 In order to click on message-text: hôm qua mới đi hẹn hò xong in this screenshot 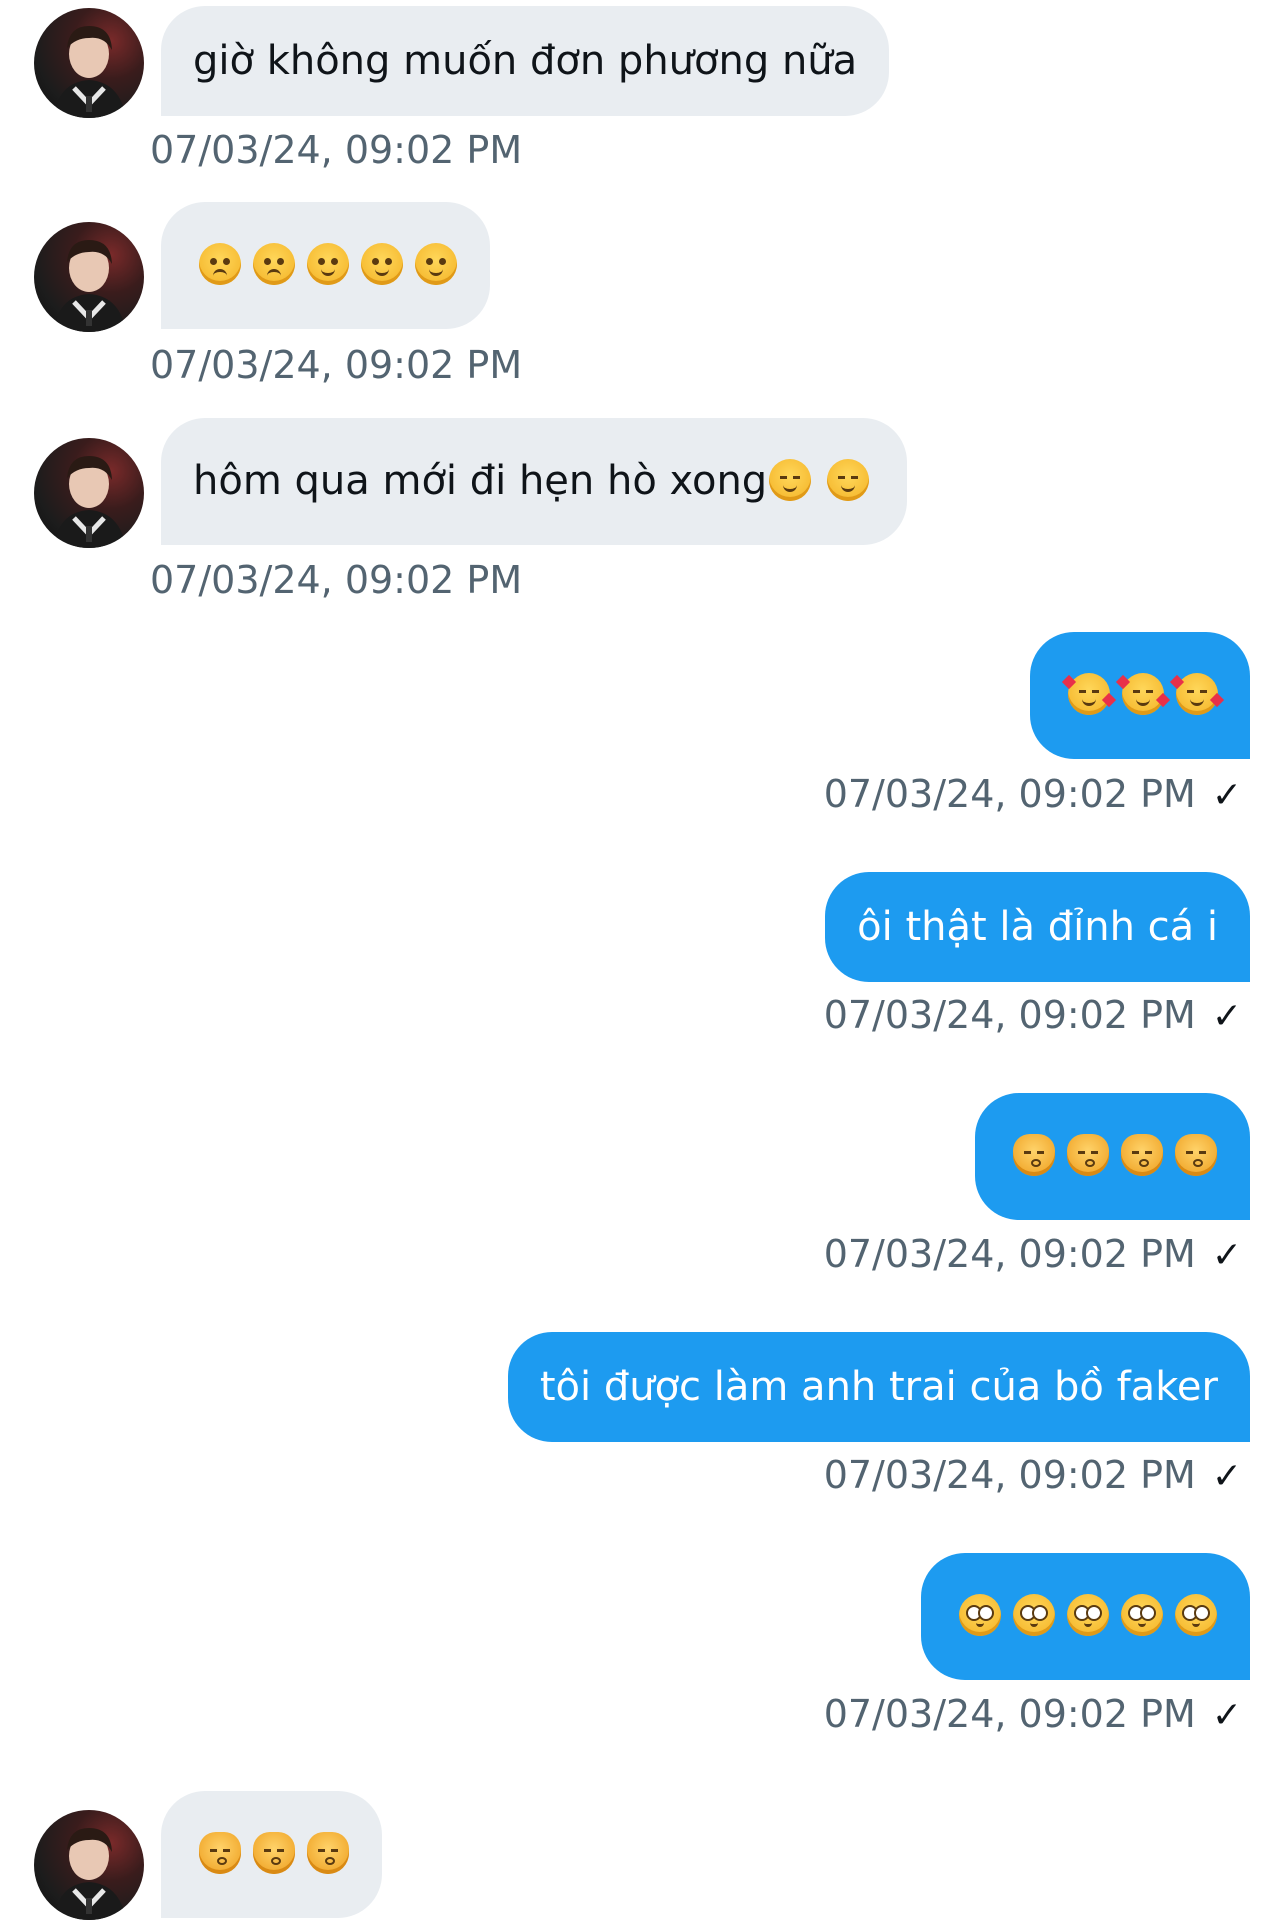, I will do `click(480, 481)`.